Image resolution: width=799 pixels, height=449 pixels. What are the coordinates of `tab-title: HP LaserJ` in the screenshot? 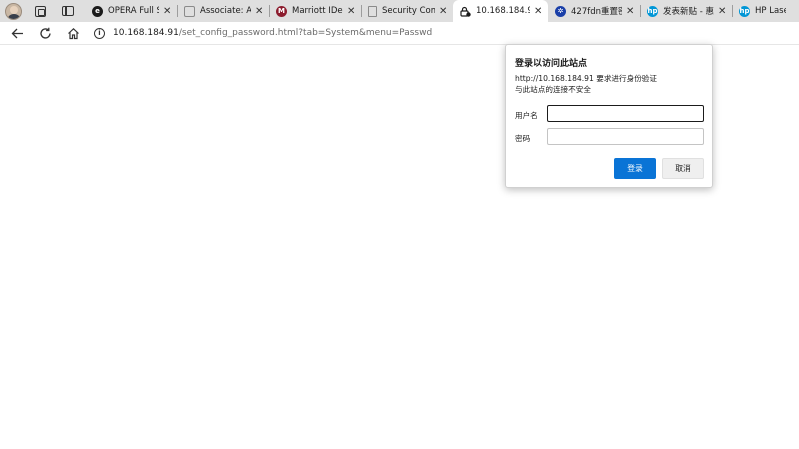 It's located at (770, 11).